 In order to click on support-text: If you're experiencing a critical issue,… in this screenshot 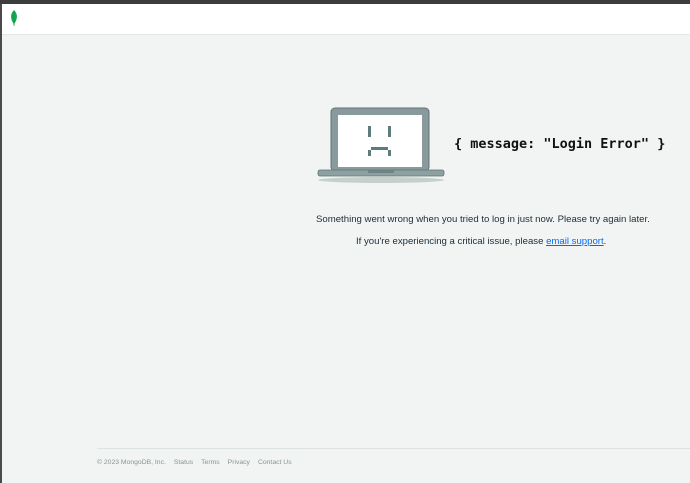, I will do `click(481, 241)`.